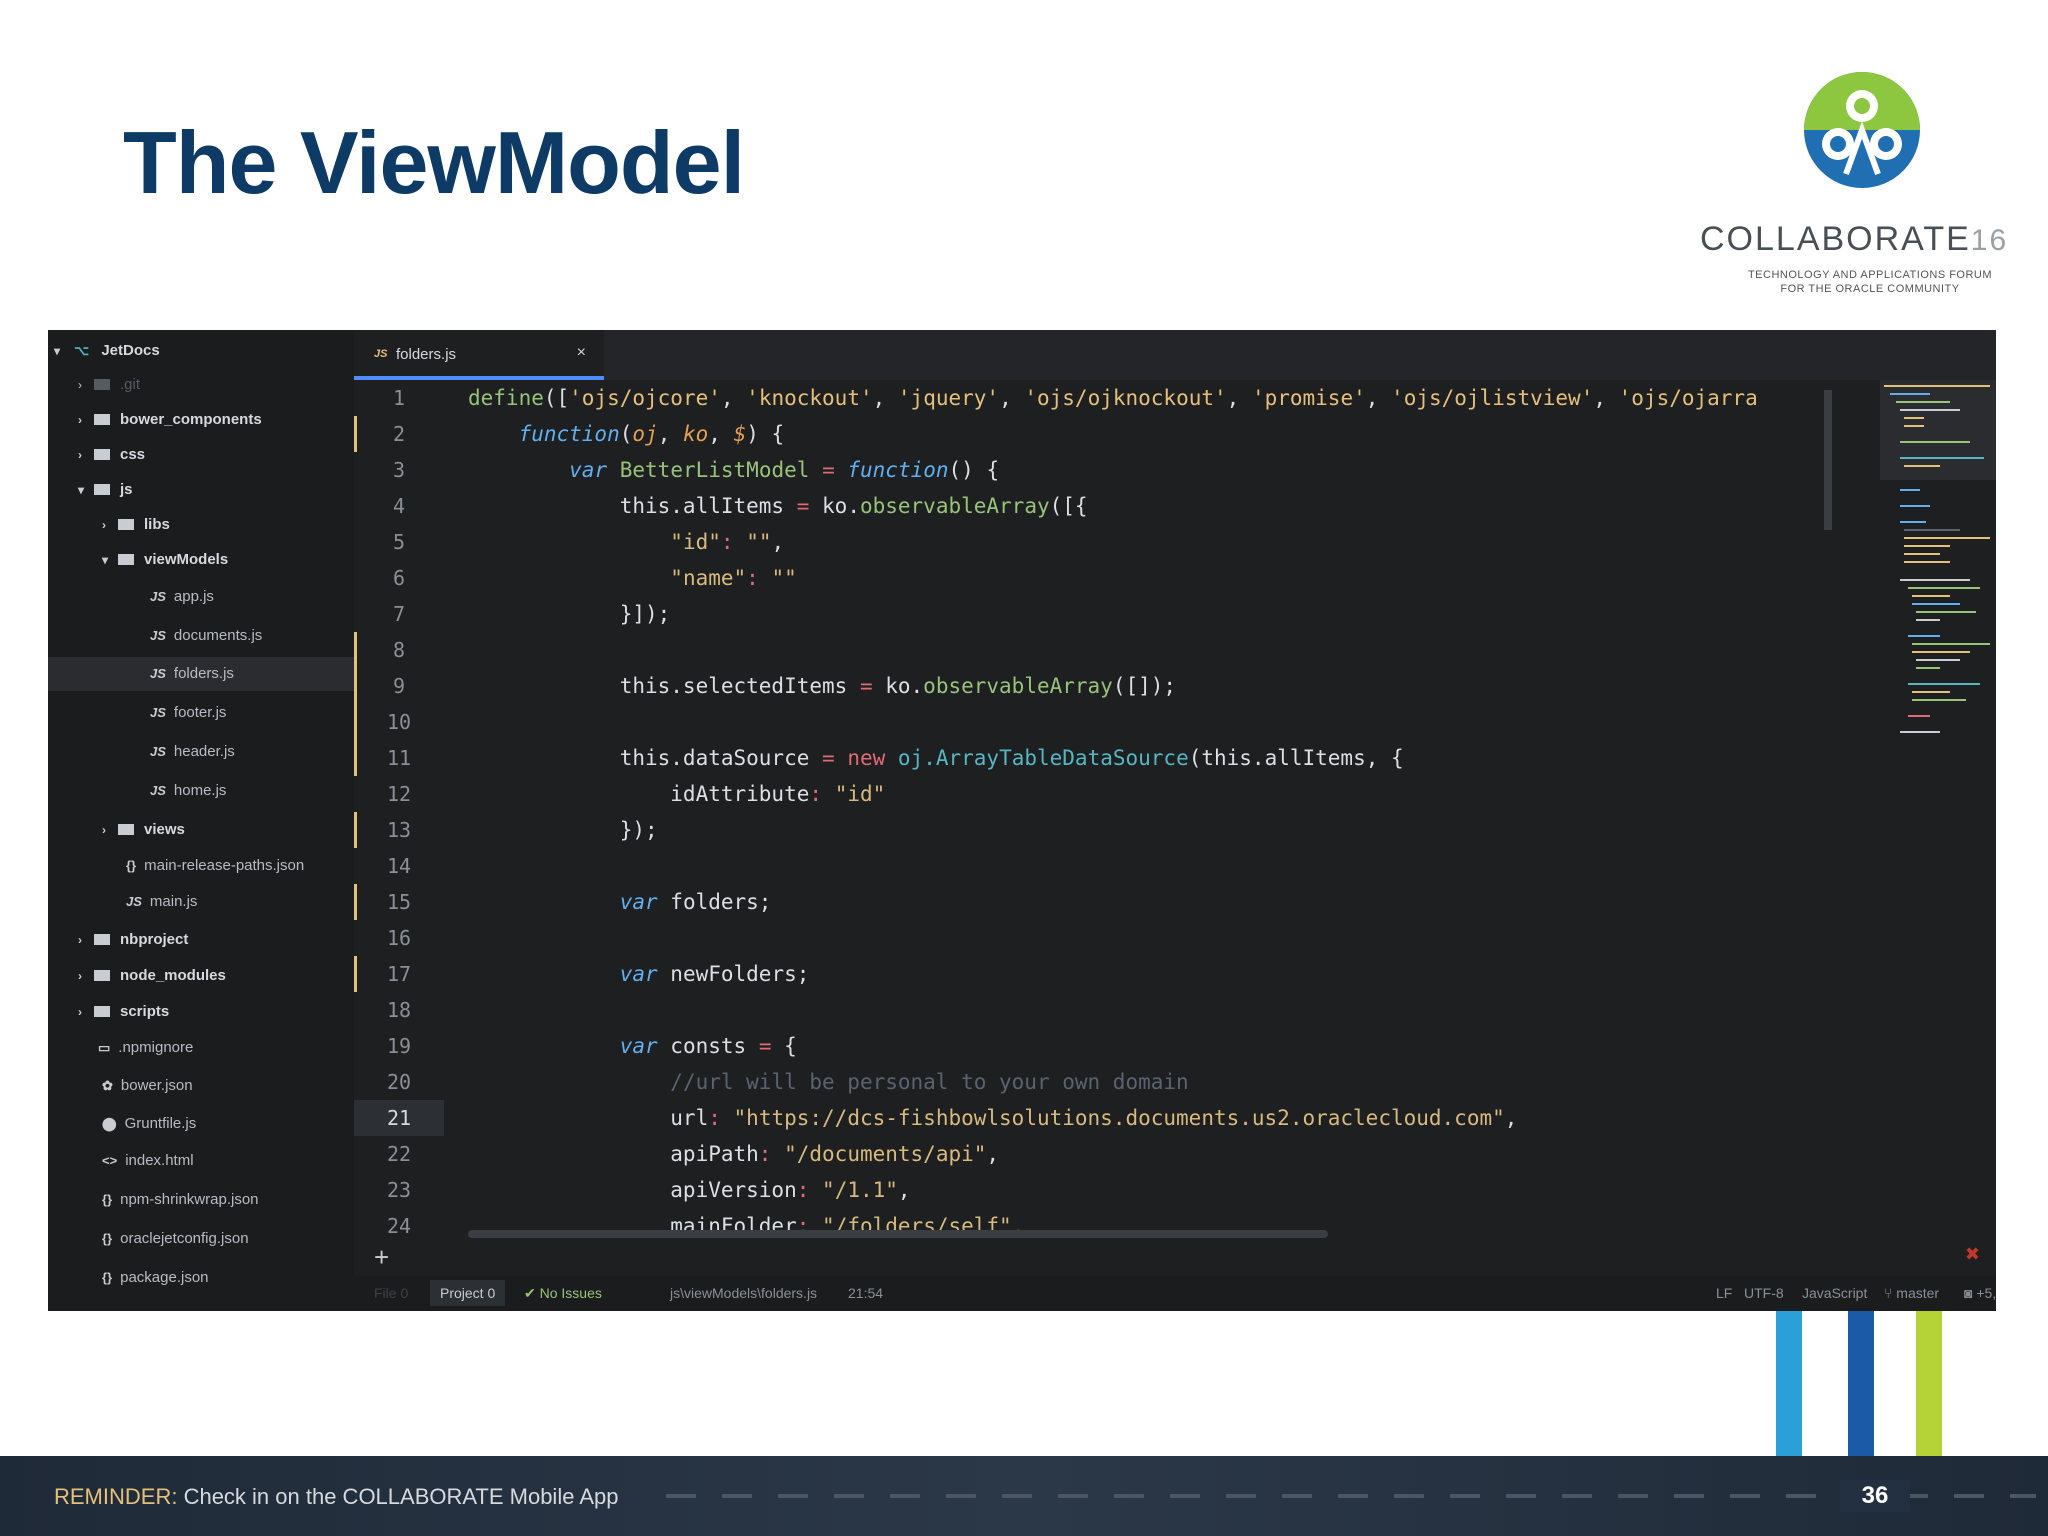 The width and height of the screenshot is (2048, 1536). What do you see at coordinates (399, 1046) in the screenshot?
I see `line-number: 19` at bounding box center [399, 1046].